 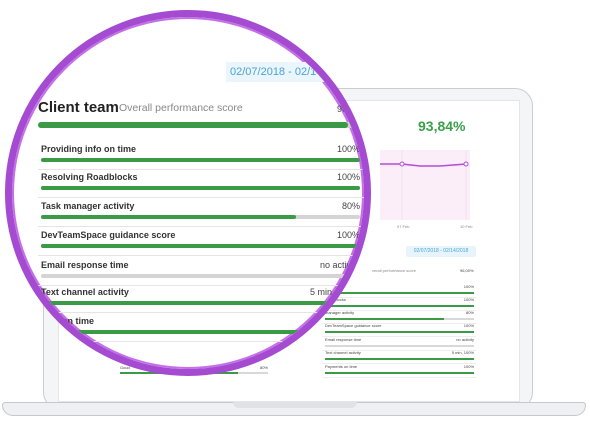 I want to click on mini-metric-value: 5 min, 100%, so click(x=462, y=352).